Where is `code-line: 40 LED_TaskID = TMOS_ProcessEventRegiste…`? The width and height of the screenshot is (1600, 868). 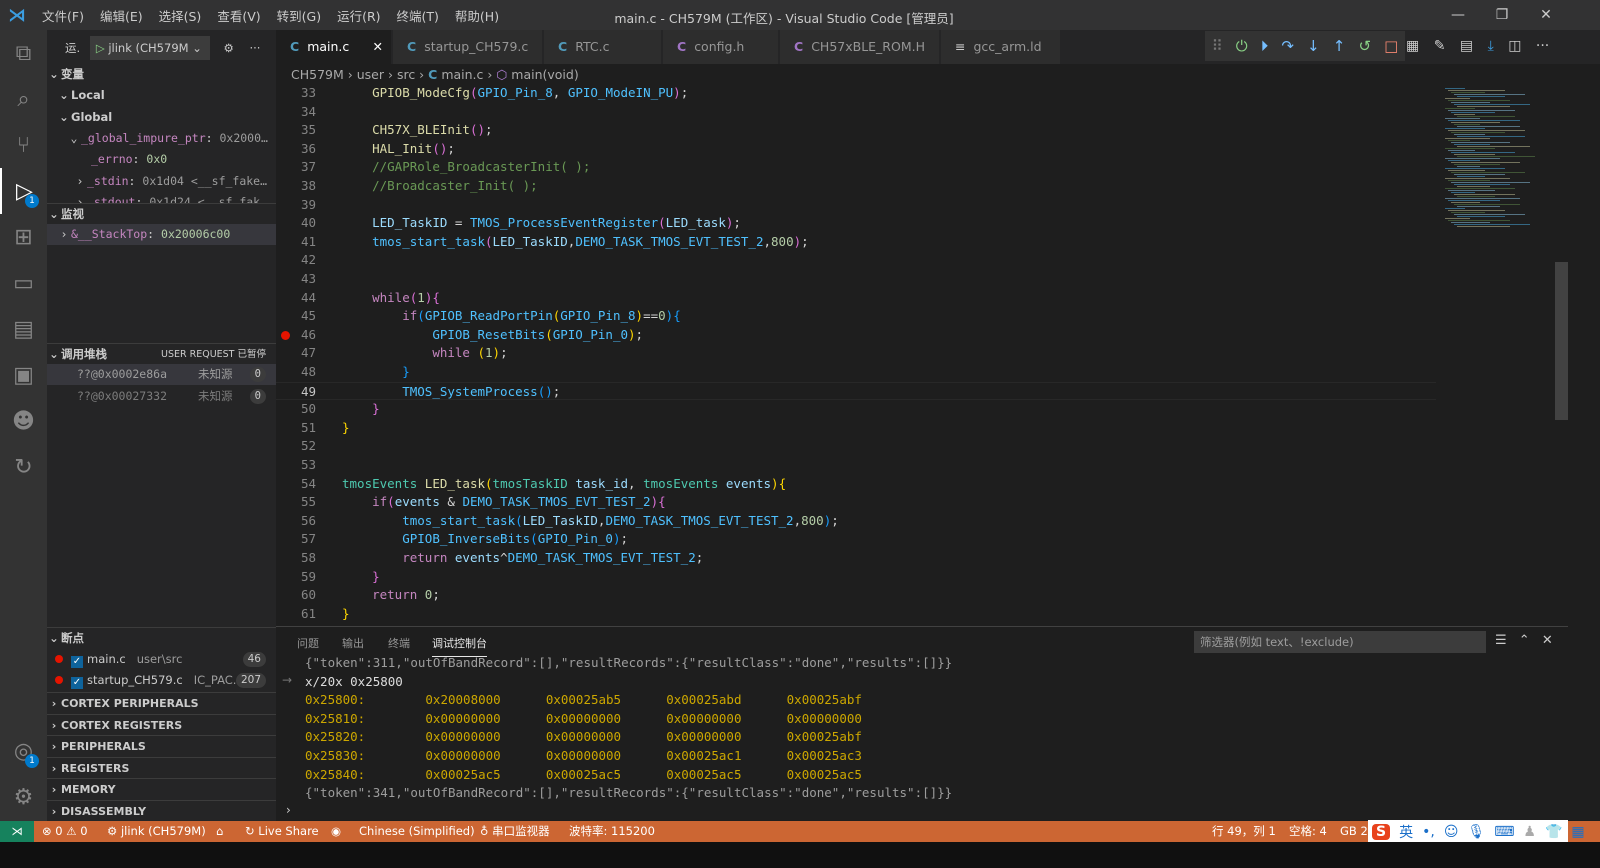 code-line: 40 LED_TaskID = TMOS_ProcessEventRegiste… is located at coordinates (856, 223).